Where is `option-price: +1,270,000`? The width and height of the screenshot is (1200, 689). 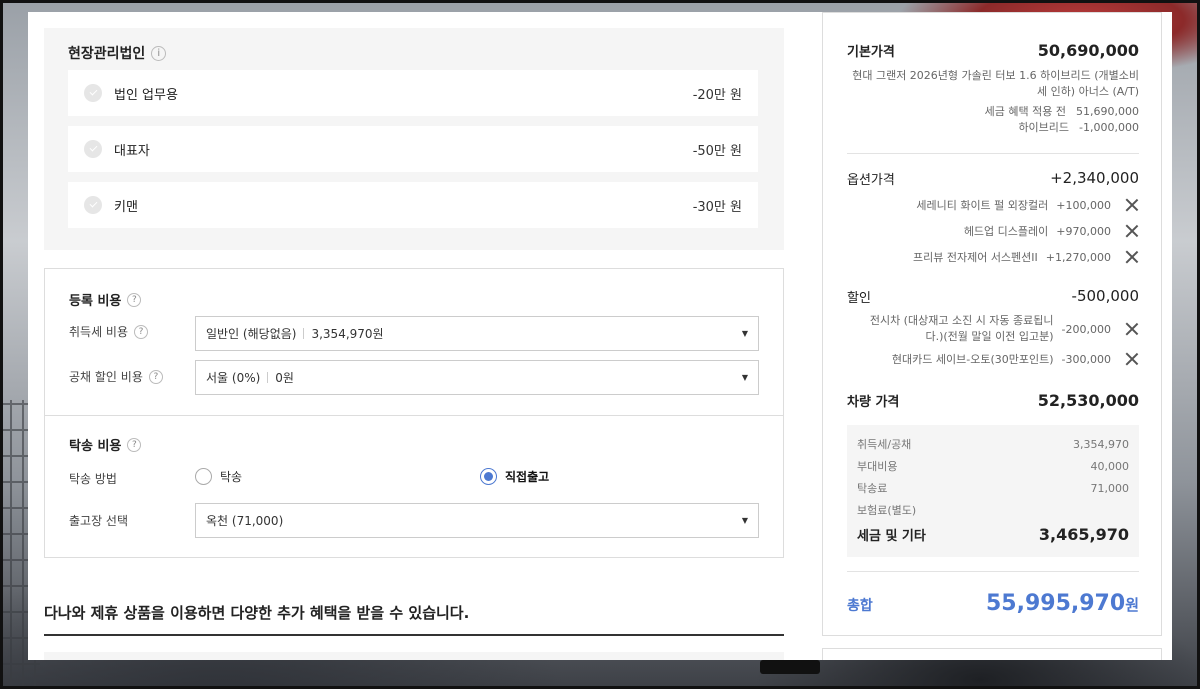 option-price: +1,270,000 is located at coordinates (1078, 257).